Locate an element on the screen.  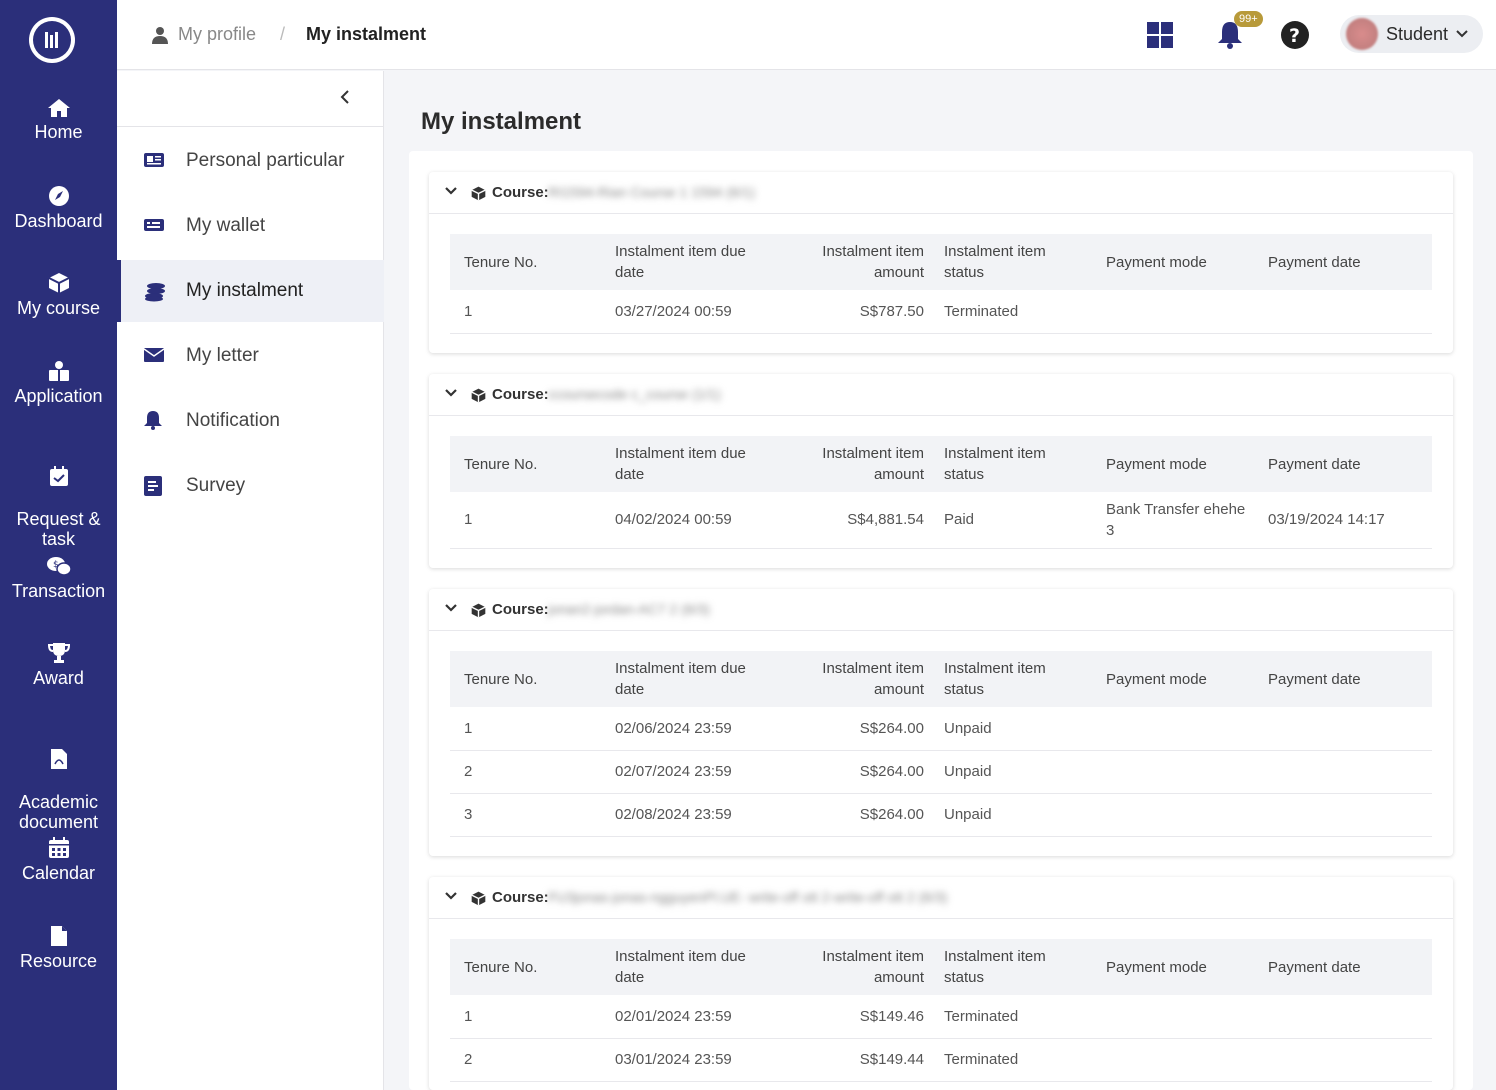
nav-home: Home is located at coordinates (58, 120).